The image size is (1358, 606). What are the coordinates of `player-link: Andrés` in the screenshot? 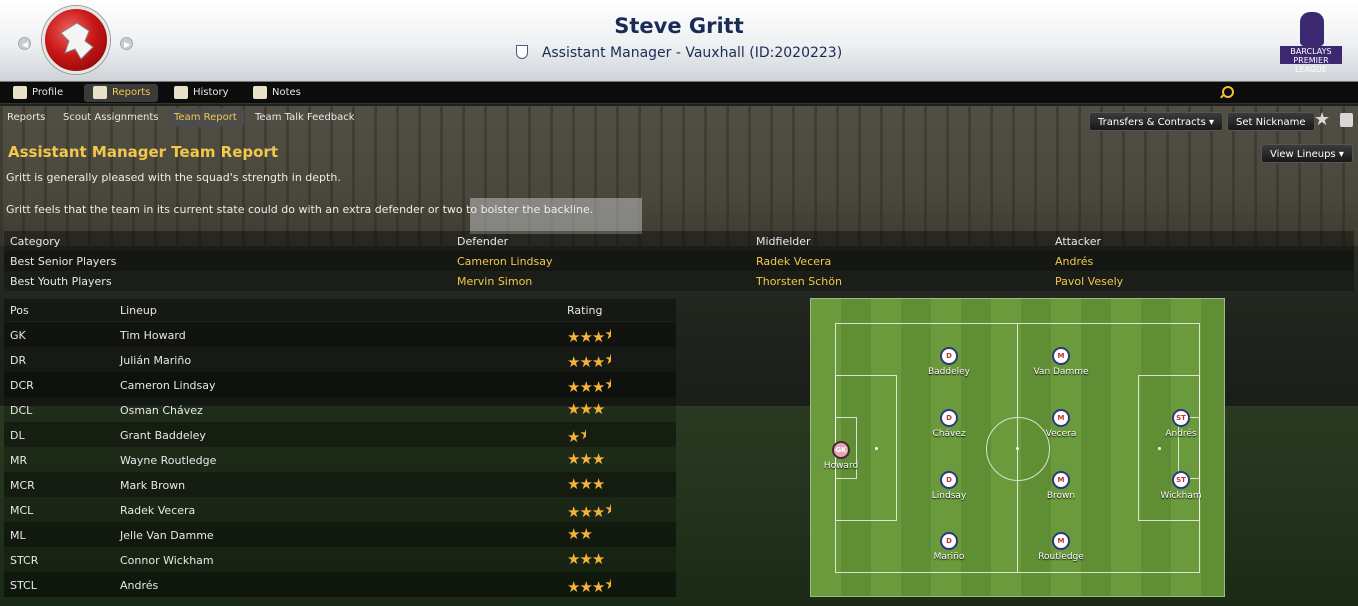 It's located at (1074, 261).